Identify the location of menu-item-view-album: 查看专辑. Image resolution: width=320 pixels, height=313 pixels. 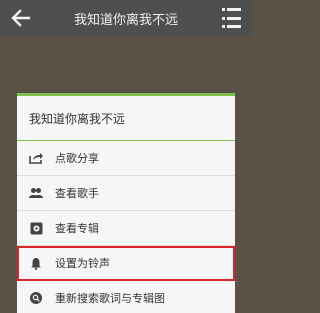
(126, 228).